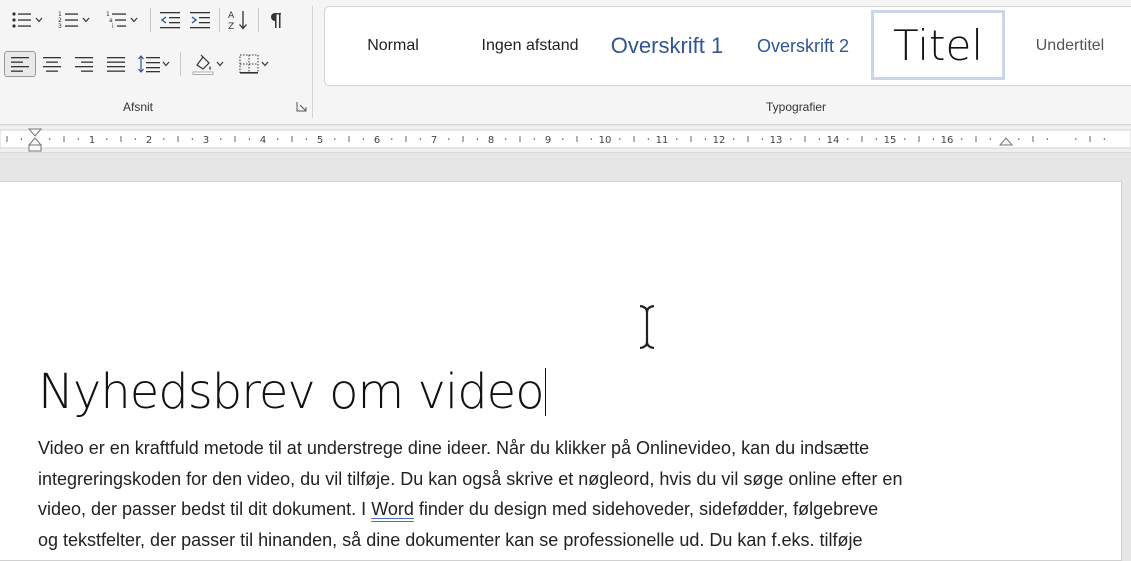  I want to click on style-no-spacing: Ingen afstand, so click(530, 46).